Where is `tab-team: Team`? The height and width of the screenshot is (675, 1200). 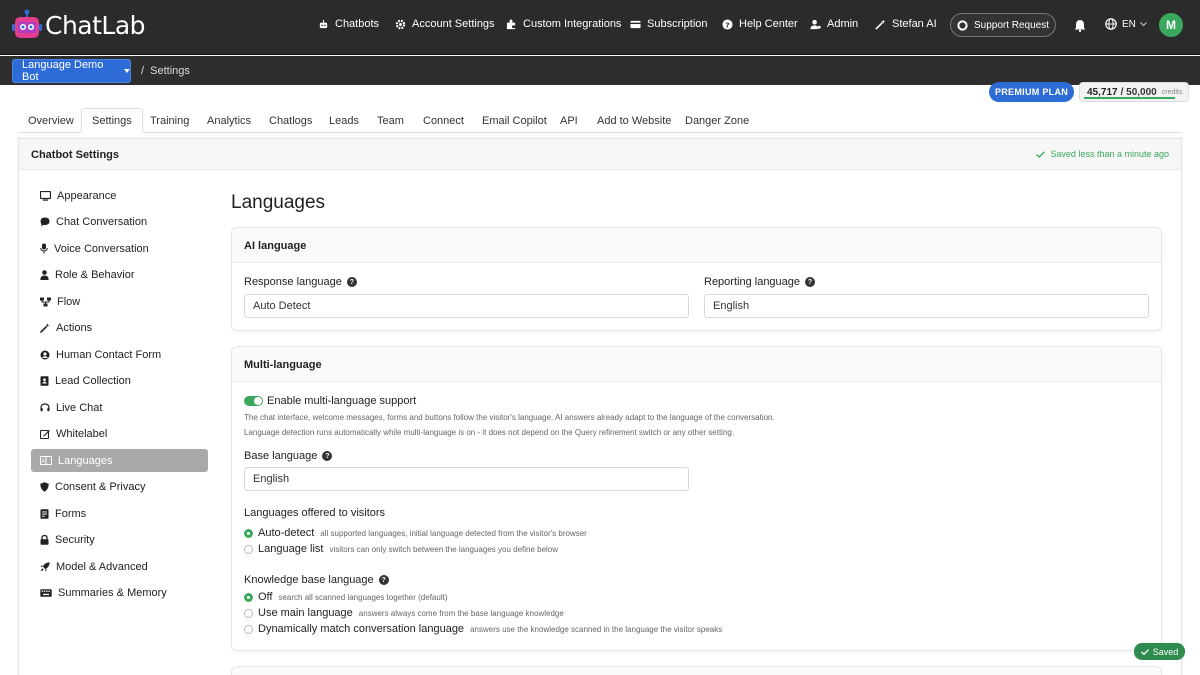 tab-team: Team is located at coordinates (390, 120).